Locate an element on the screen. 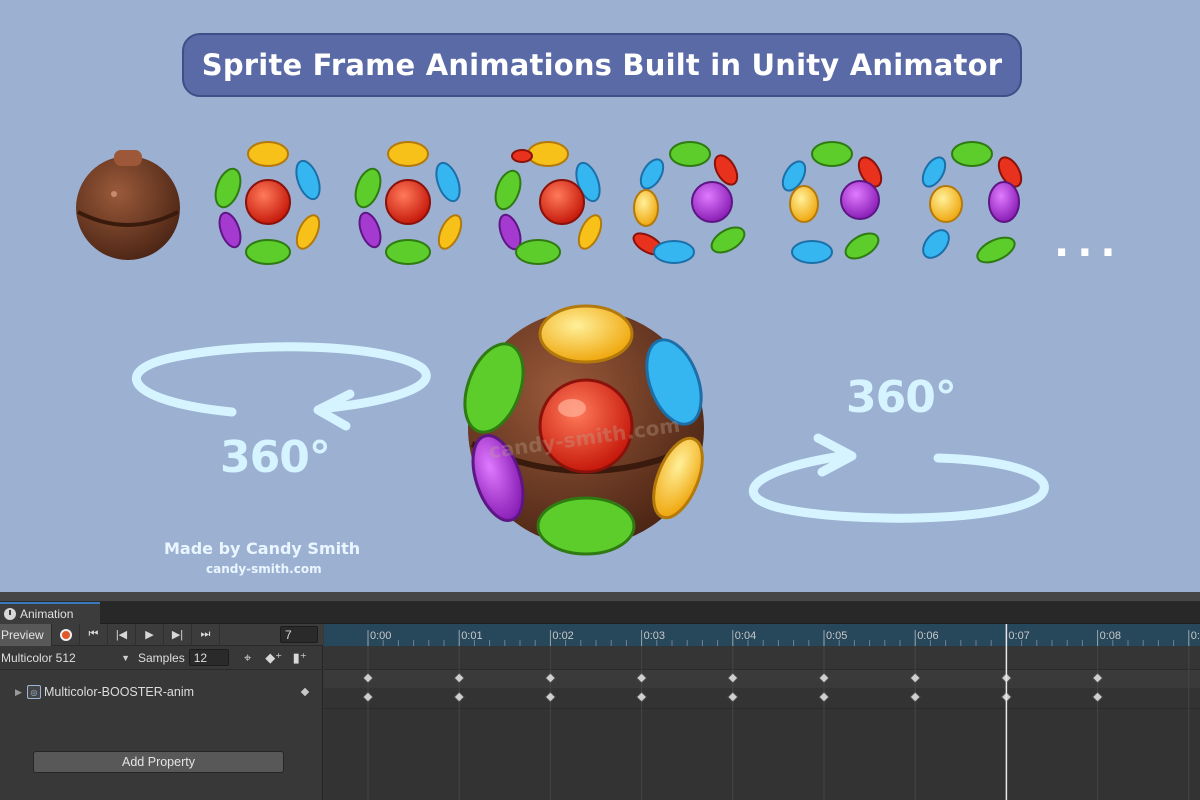  tab-animation-label: Animation is located at coordinates (47, 614).